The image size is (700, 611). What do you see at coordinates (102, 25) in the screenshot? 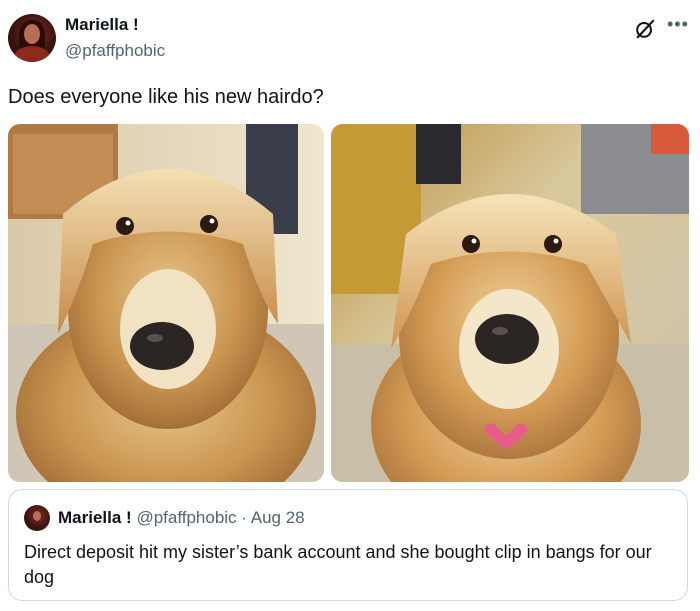
I see `author-name: Mariella !` at bounding box center [102, 25].